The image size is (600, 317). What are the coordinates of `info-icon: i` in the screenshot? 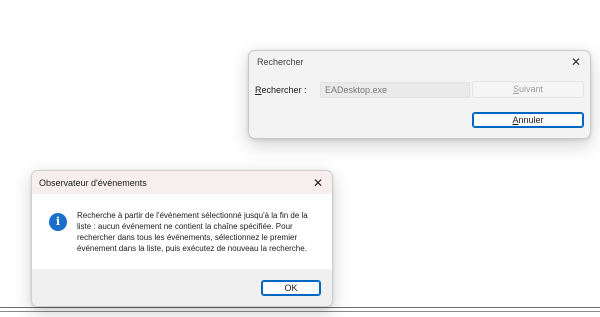 It's located at (58, 222).